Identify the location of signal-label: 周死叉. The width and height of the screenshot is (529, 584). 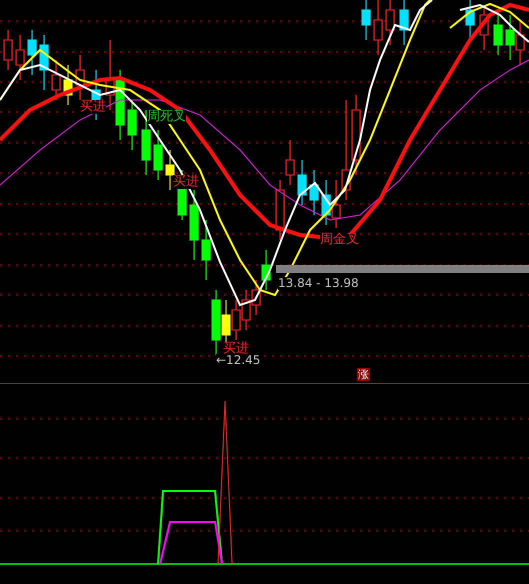
(166, 117).